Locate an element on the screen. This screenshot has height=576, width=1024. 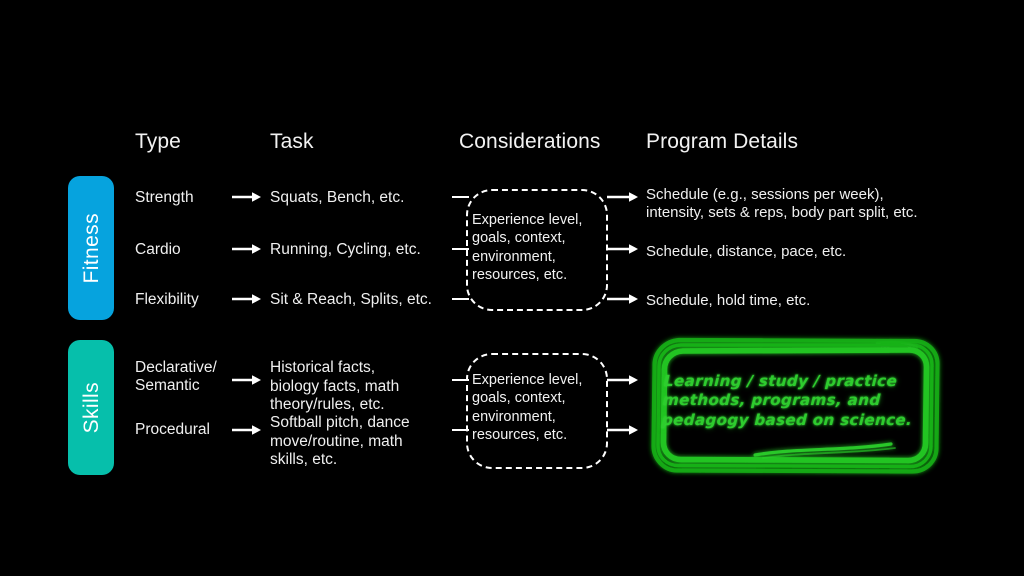
type-label-declarative-semantic: Declarative/ Semantic is located at coordinates (176, 377).